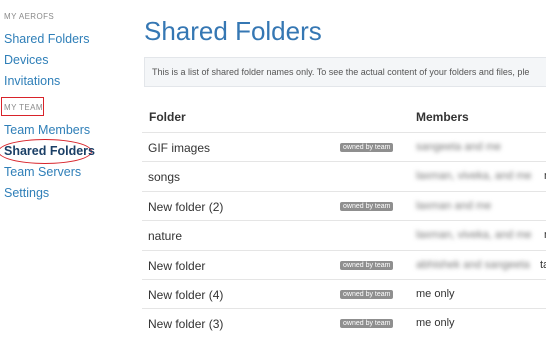 The image size is (546, 340). Describe the element at coordinates (185, 295) in the screenshot. I see `folder-name: New folder (4)` at that location.